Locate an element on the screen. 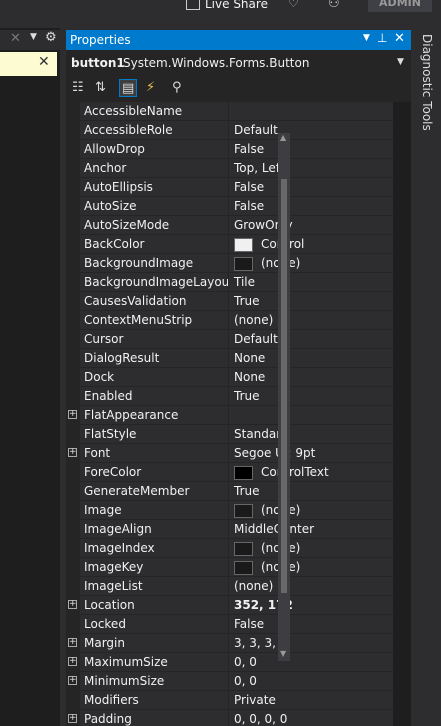  events-icon: ⚡ is located at coordinates (153, 88).